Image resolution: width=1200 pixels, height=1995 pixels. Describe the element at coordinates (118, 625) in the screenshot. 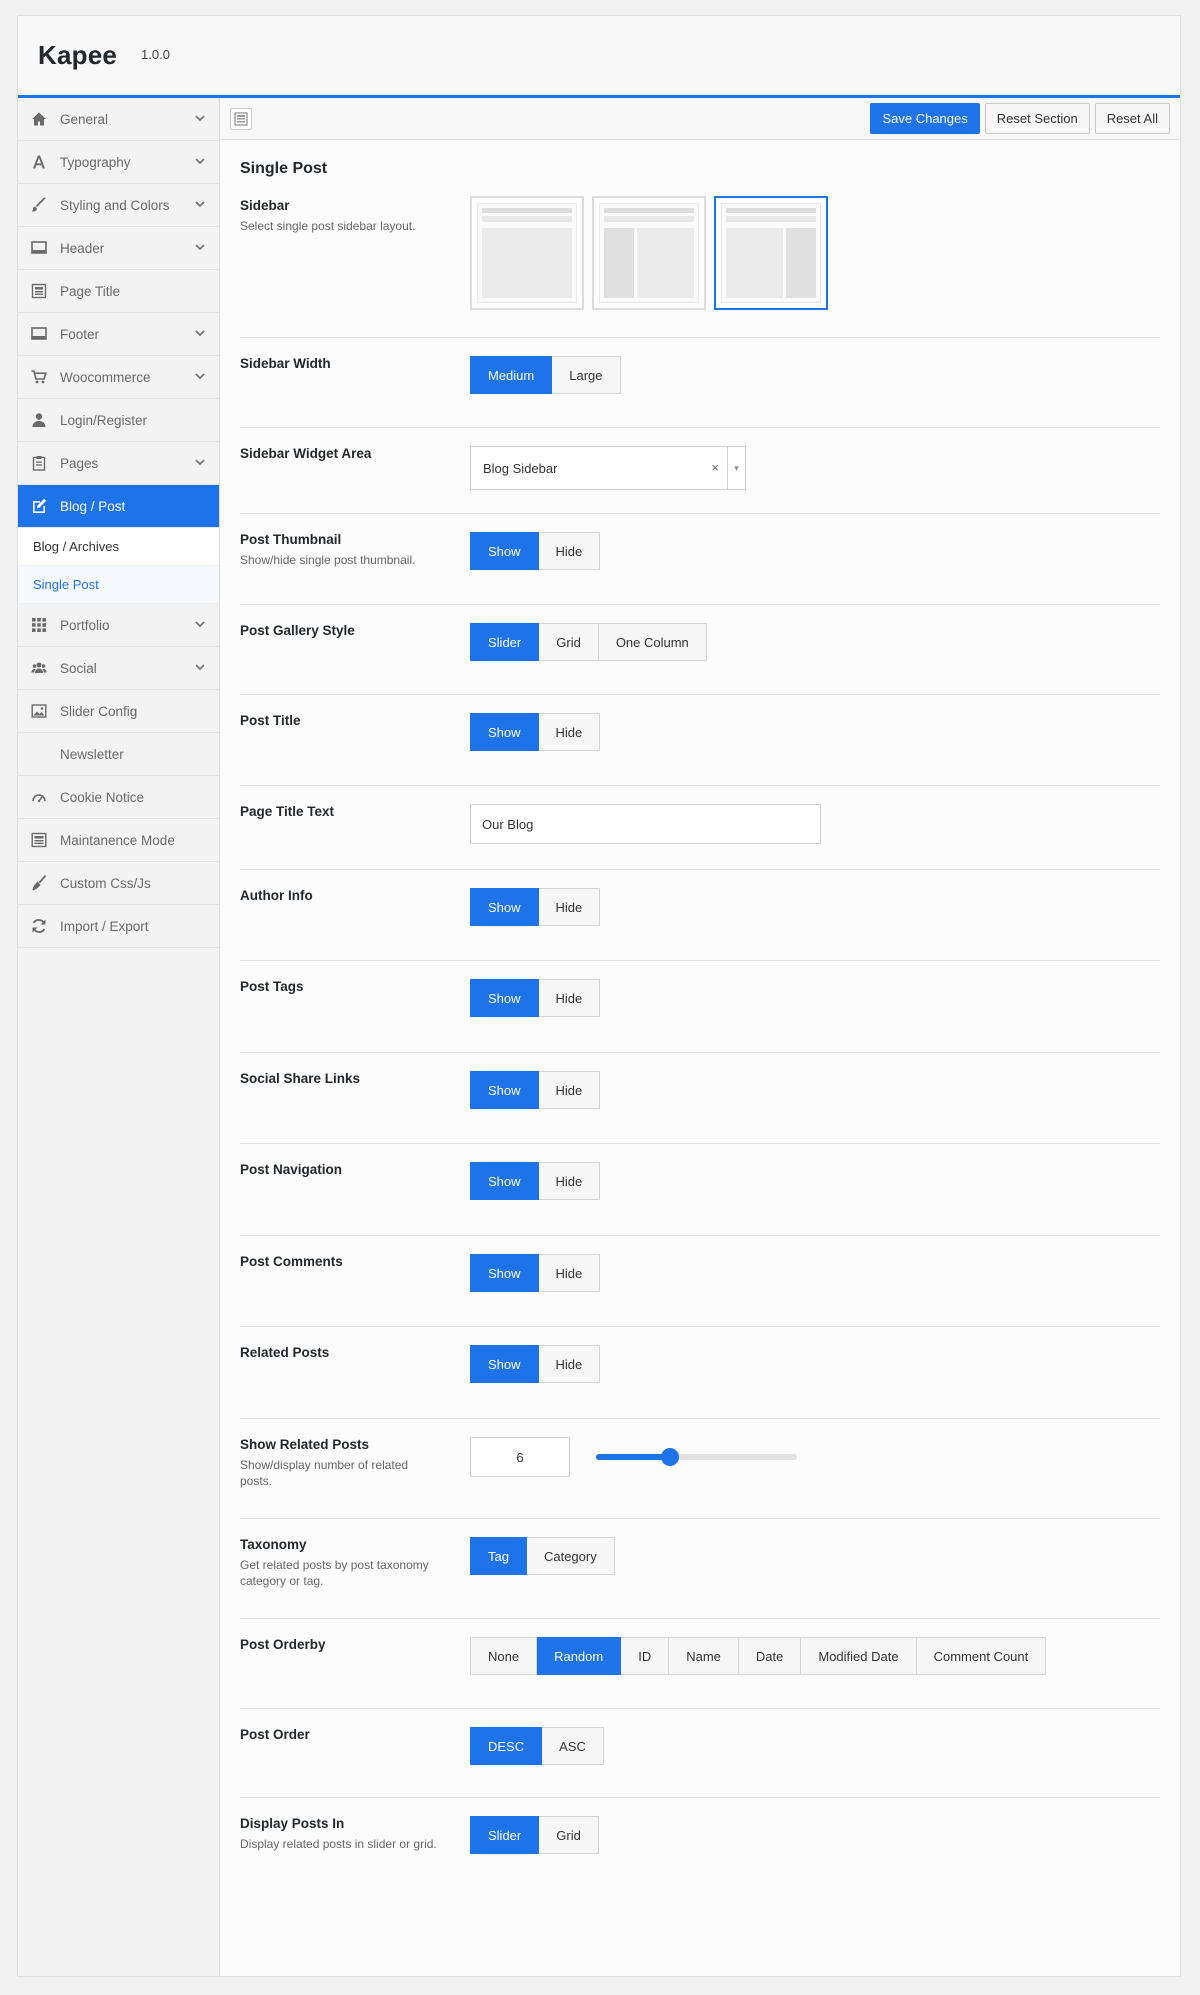

I see `sidebar-item-portfolio: Portfolio` at that location.